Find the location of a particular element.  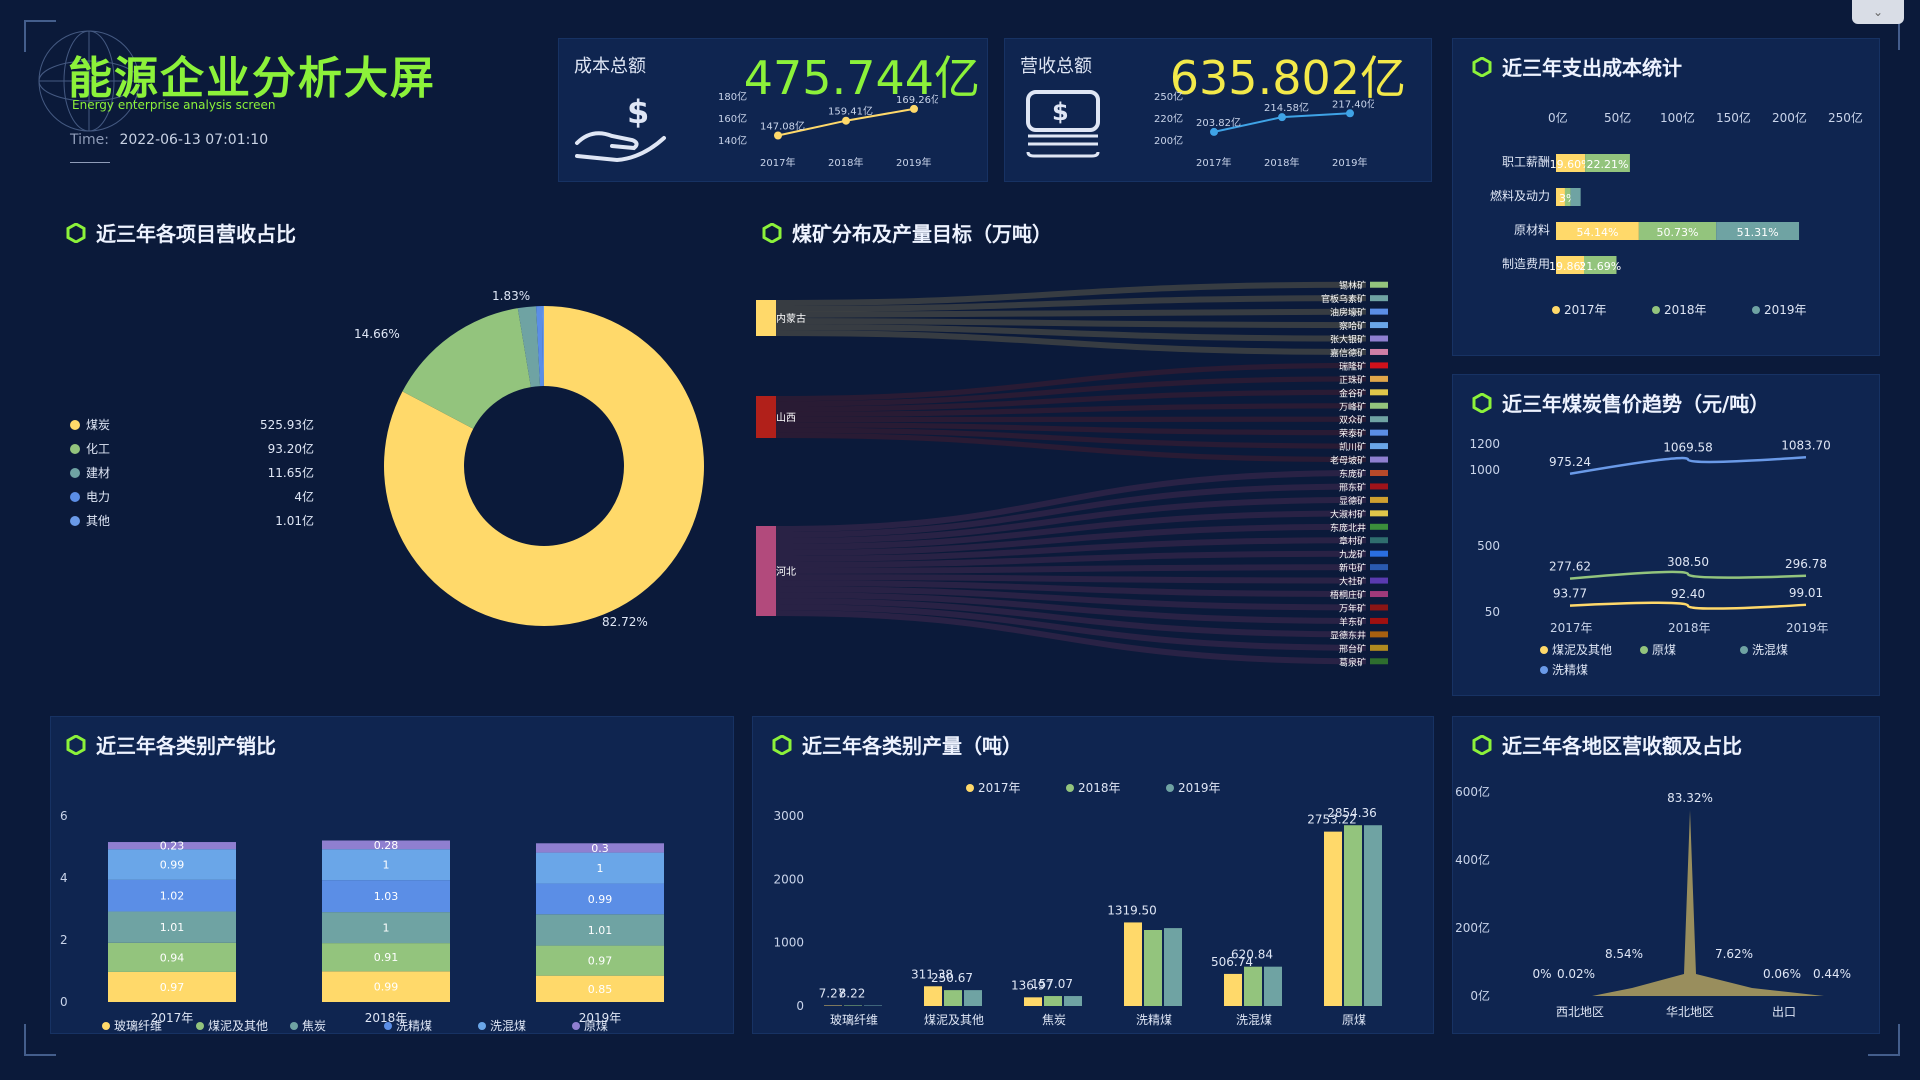

data-label: 296.78 is located at coordinates (1806, 564).